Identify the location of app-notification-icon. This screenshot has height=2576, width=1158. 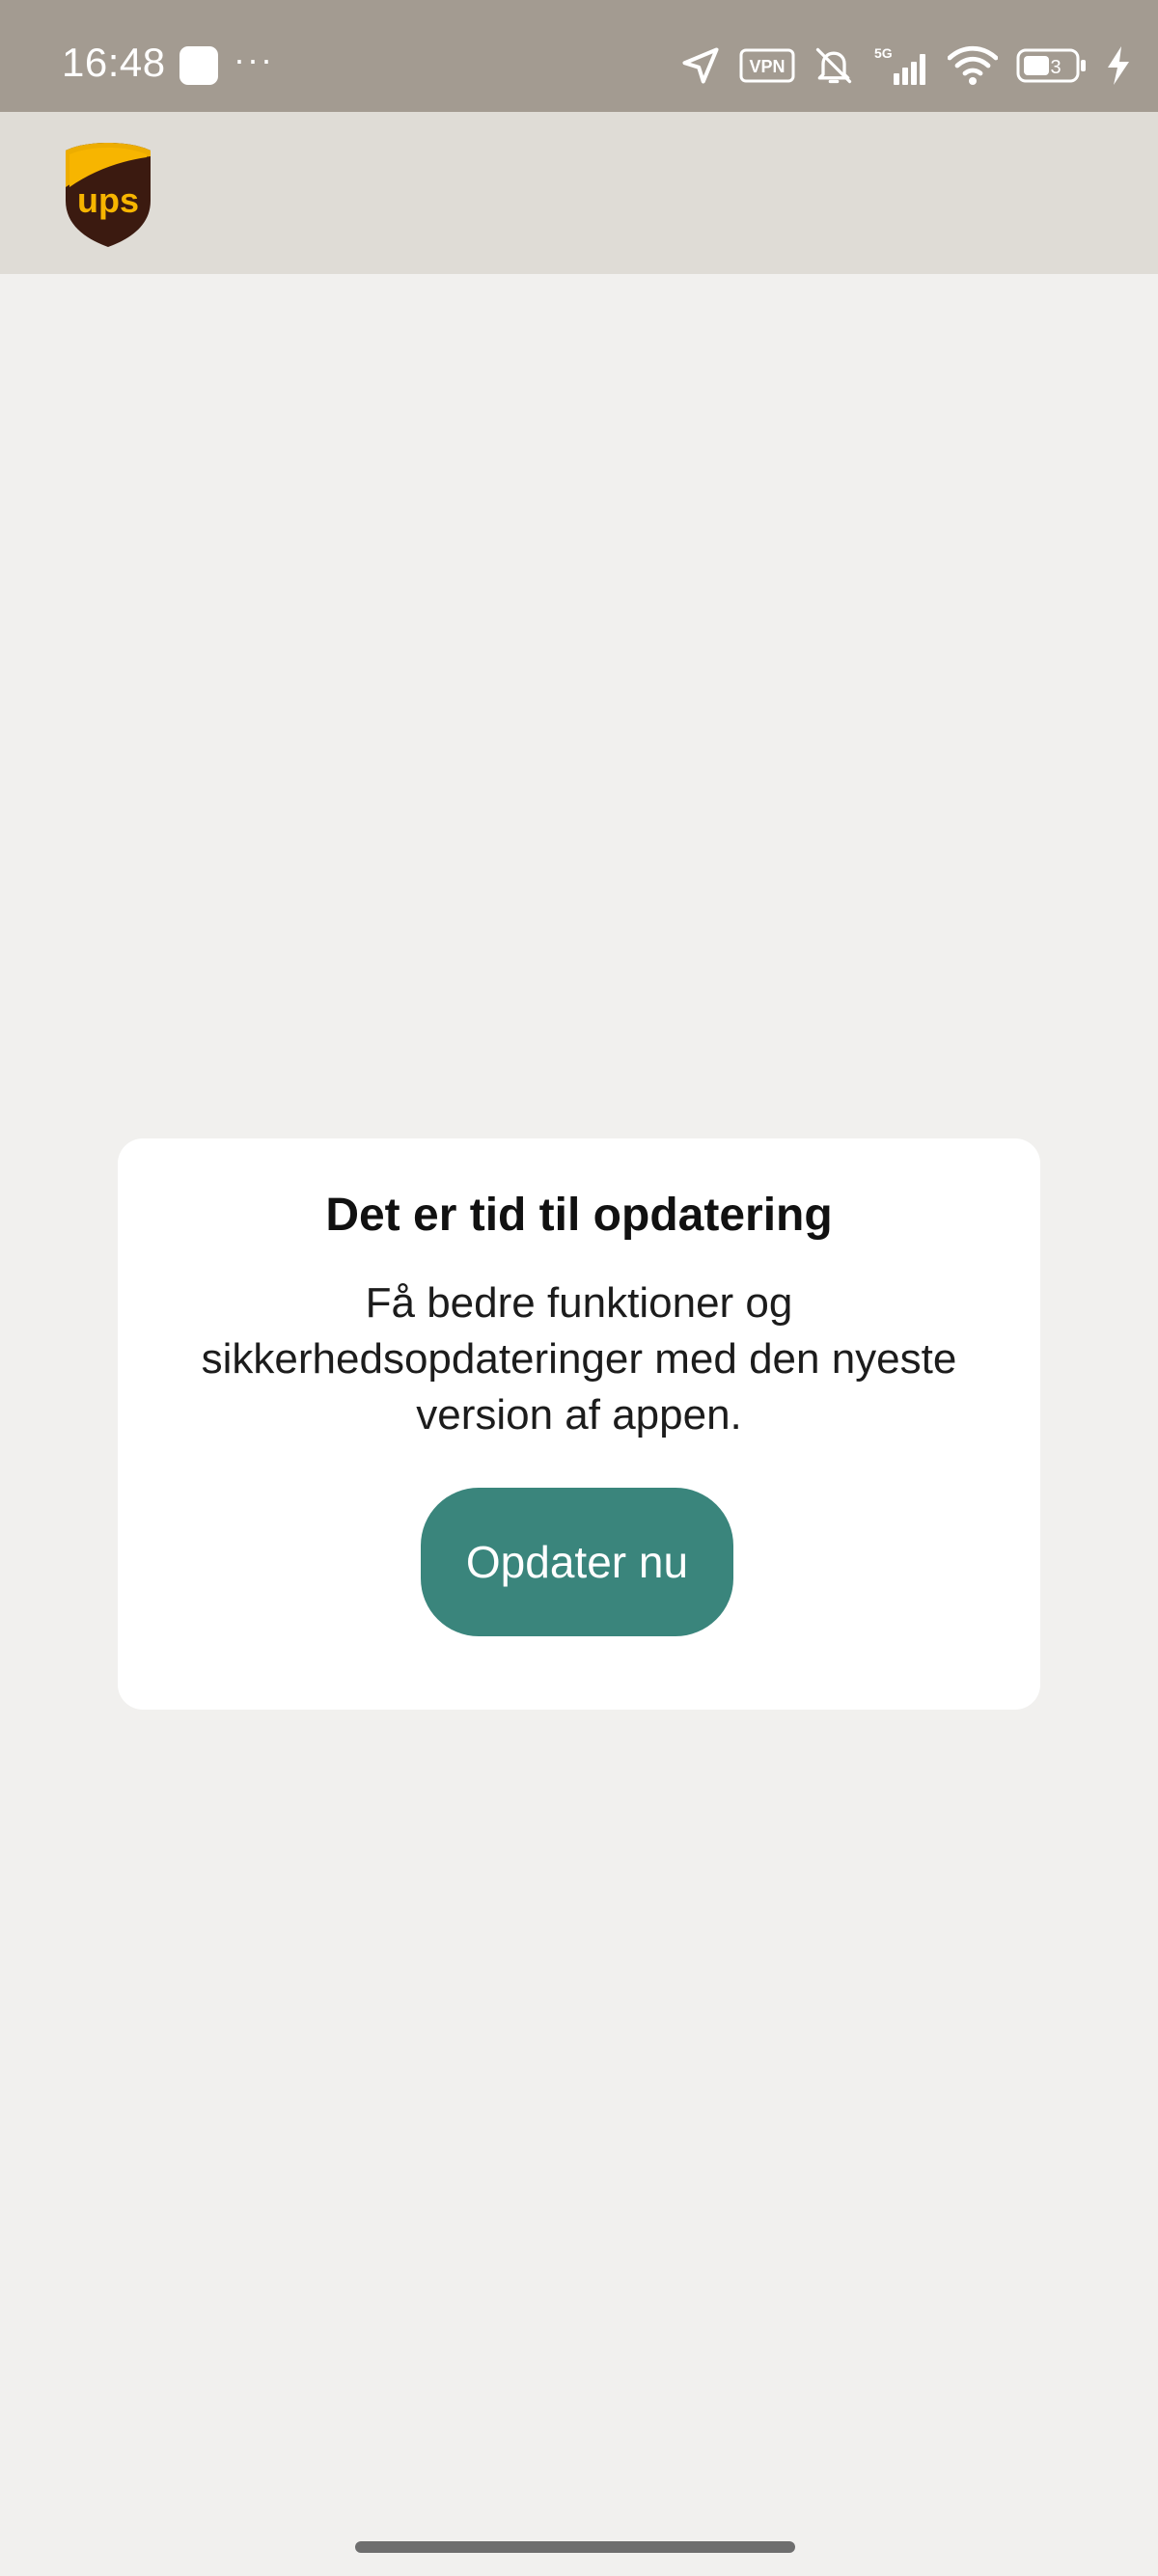
(198, 65).